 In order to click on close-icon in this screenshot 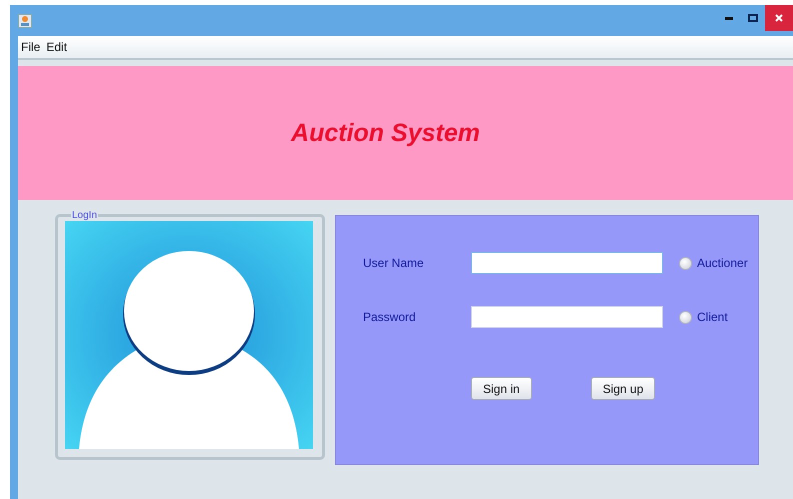, I will do `click(779, 18)`.